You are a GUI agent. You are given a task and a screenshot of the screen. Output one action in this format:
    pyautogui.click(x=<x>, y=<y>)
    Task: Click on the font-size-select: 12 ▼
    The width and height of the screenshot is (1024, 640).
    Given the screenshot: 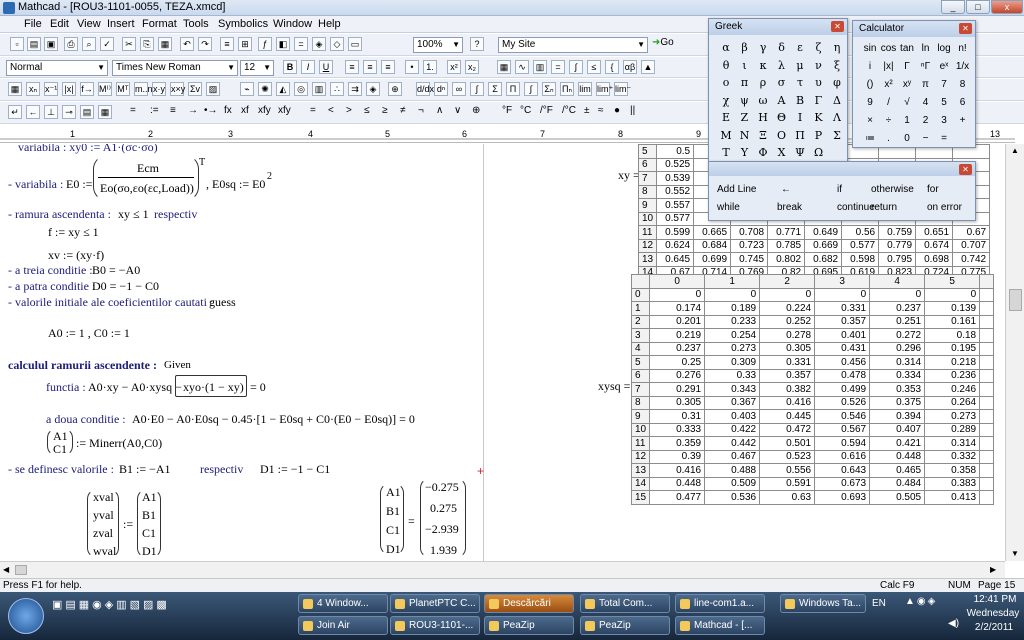 What is the action you would take?
    pyautogui.click(x=257, y=68)
    